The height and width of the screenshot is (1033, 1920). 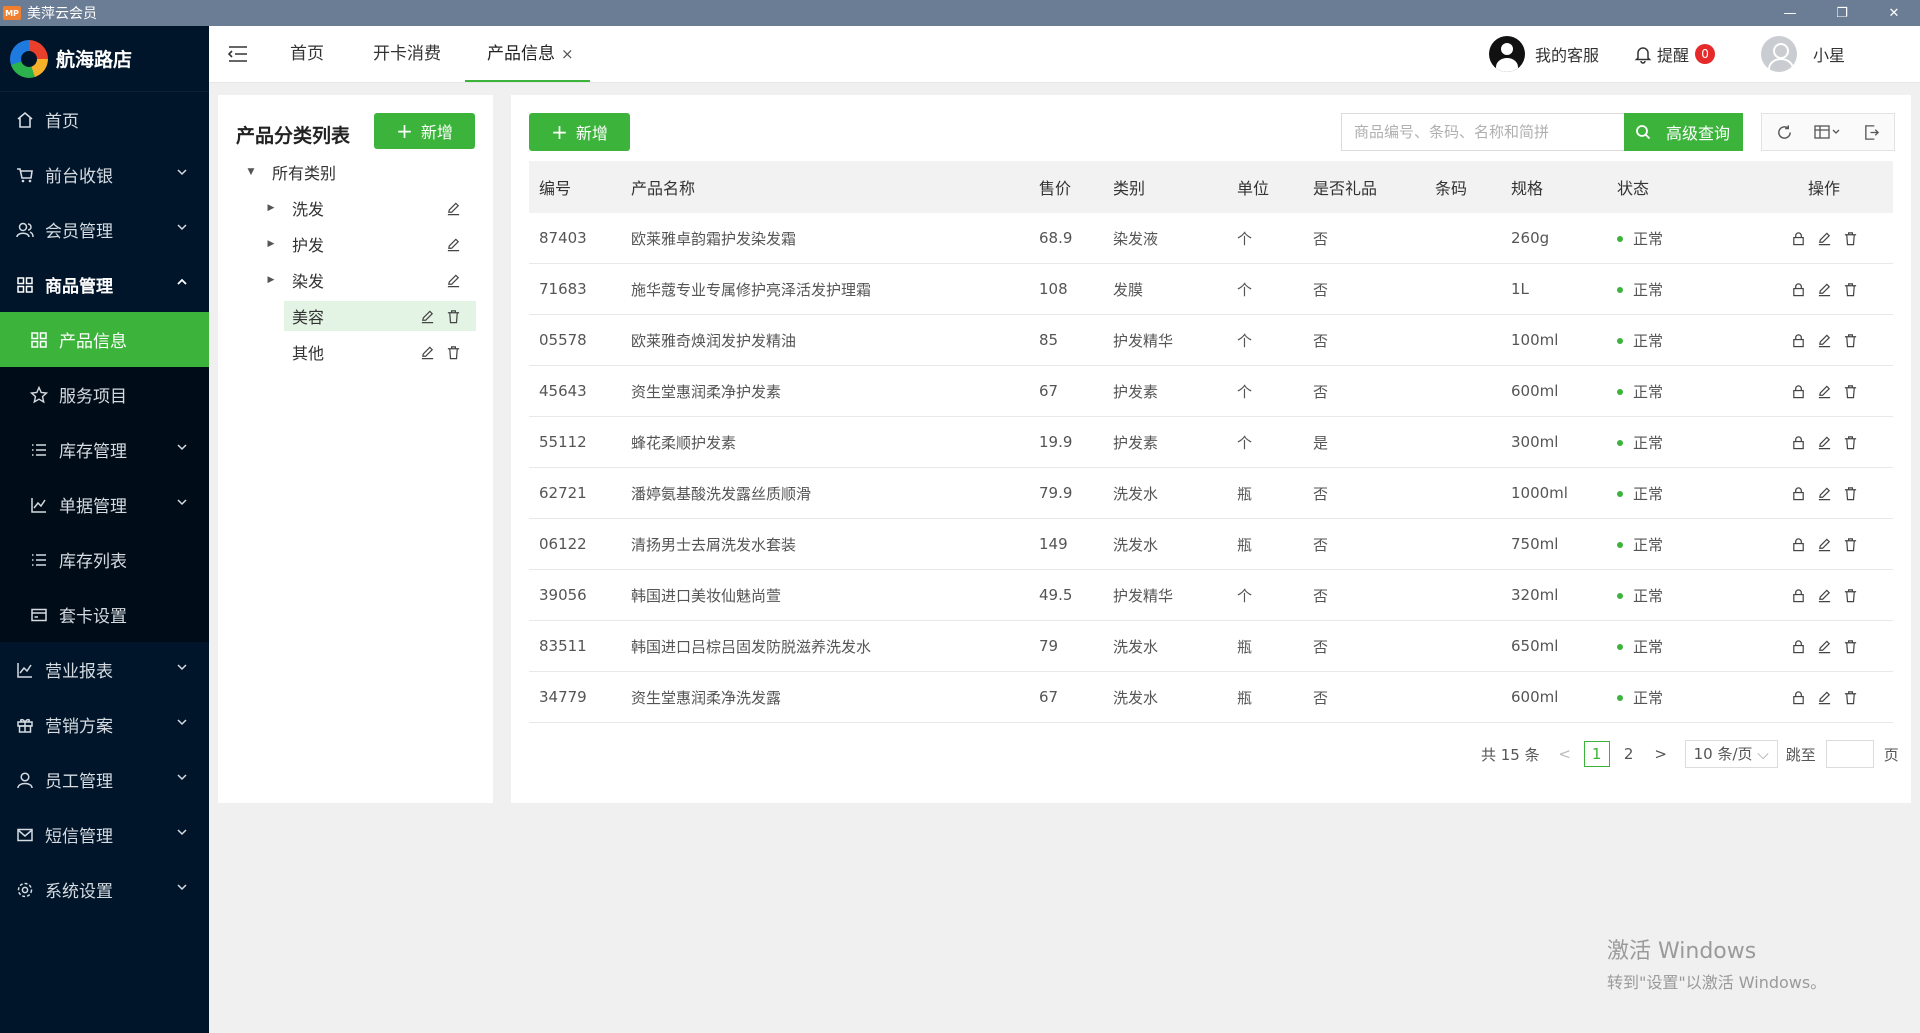 What do you see at coordinates (714, 544) in the screenshot?
I see `cell-name: 清扬男士去屑洗发水套装` at bounding box center [714, 544].